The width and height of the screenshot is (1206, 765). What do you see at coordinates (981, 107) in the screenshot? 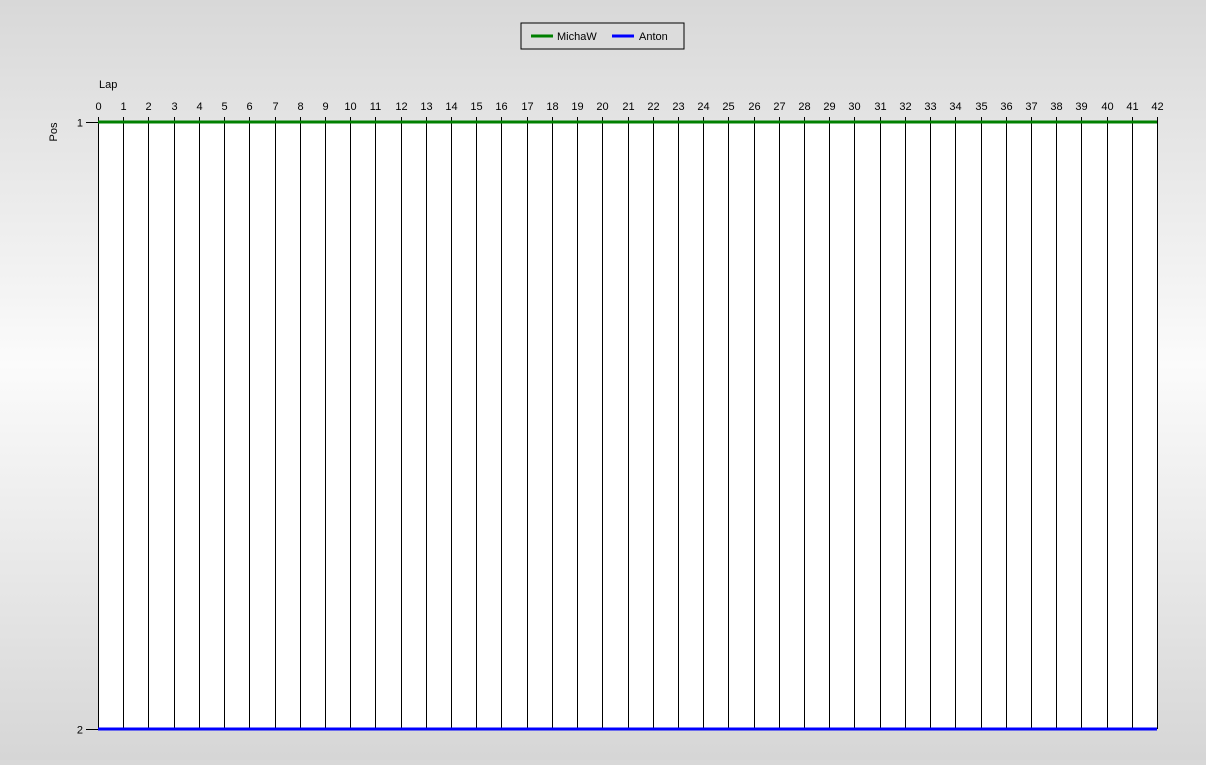
I see `x-tick-label-35: 35` at bounding box center [981, 107].